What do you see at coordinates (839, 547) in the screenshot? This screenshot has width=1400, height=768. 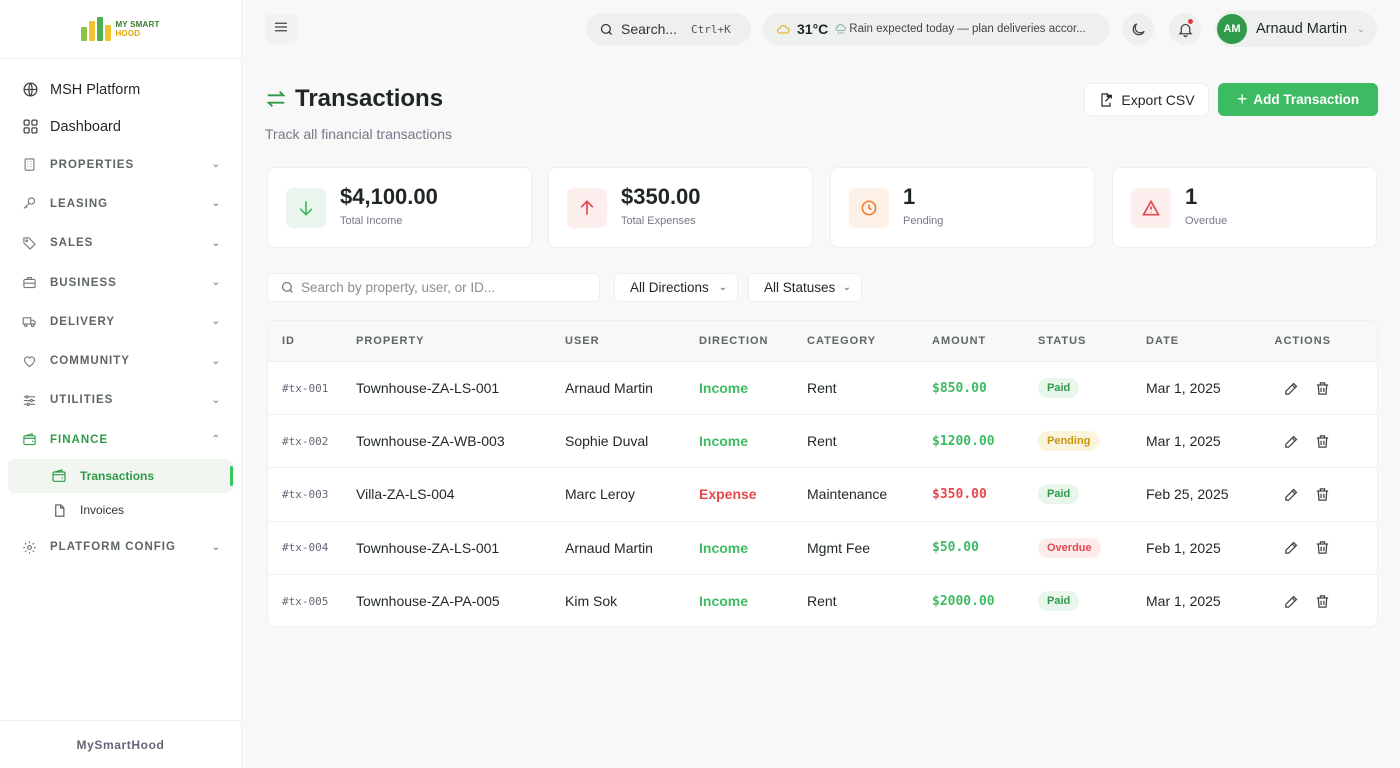 I see `cell-category: Mgmt Fee` at bounding box center [839, 547].